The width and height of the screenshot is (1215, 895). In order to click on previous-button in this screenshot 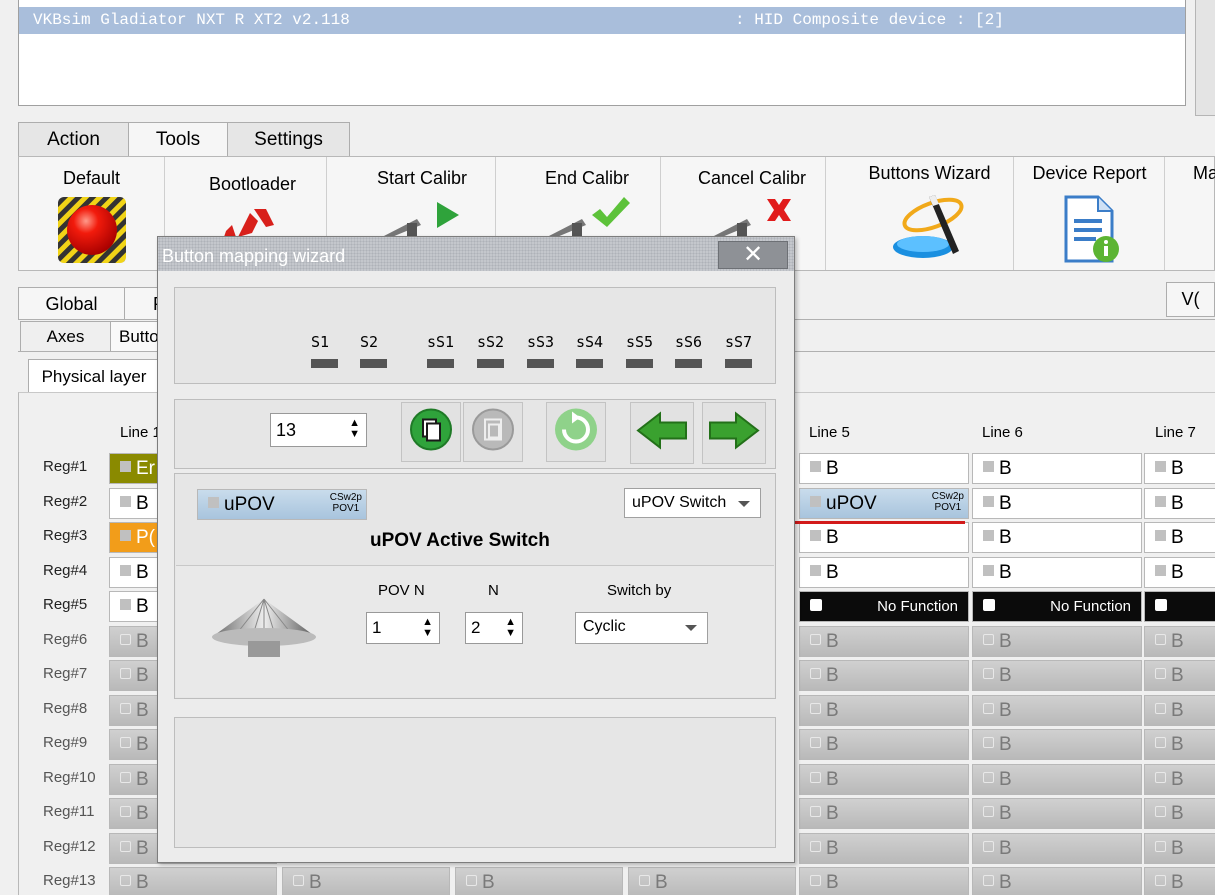, I will do `click(662, 433)`.